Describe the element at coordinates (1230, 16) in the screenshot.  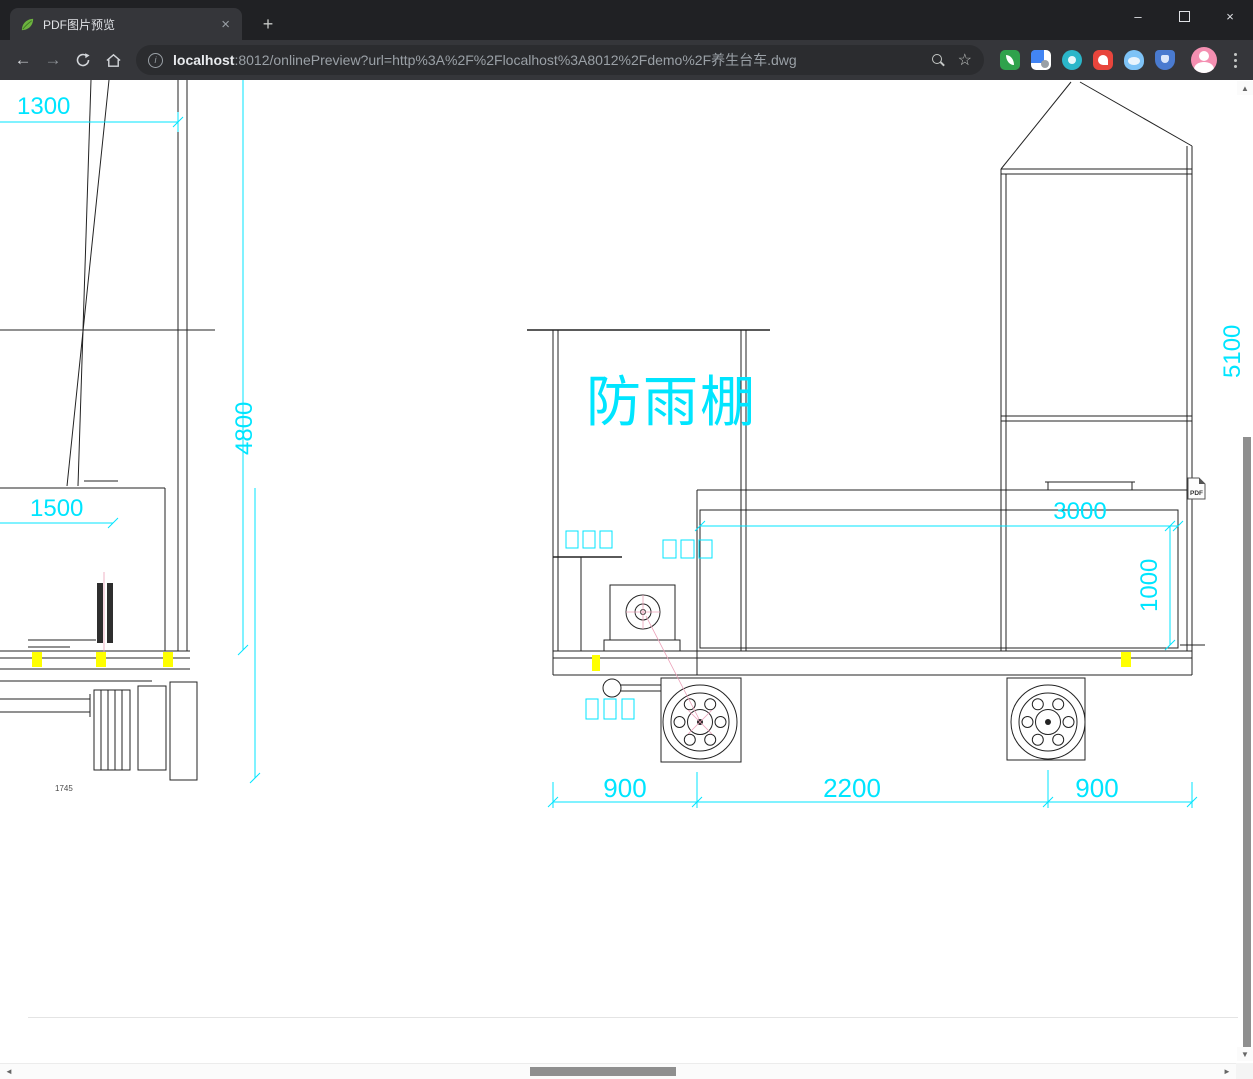
I see `close-button: ×` at that location.